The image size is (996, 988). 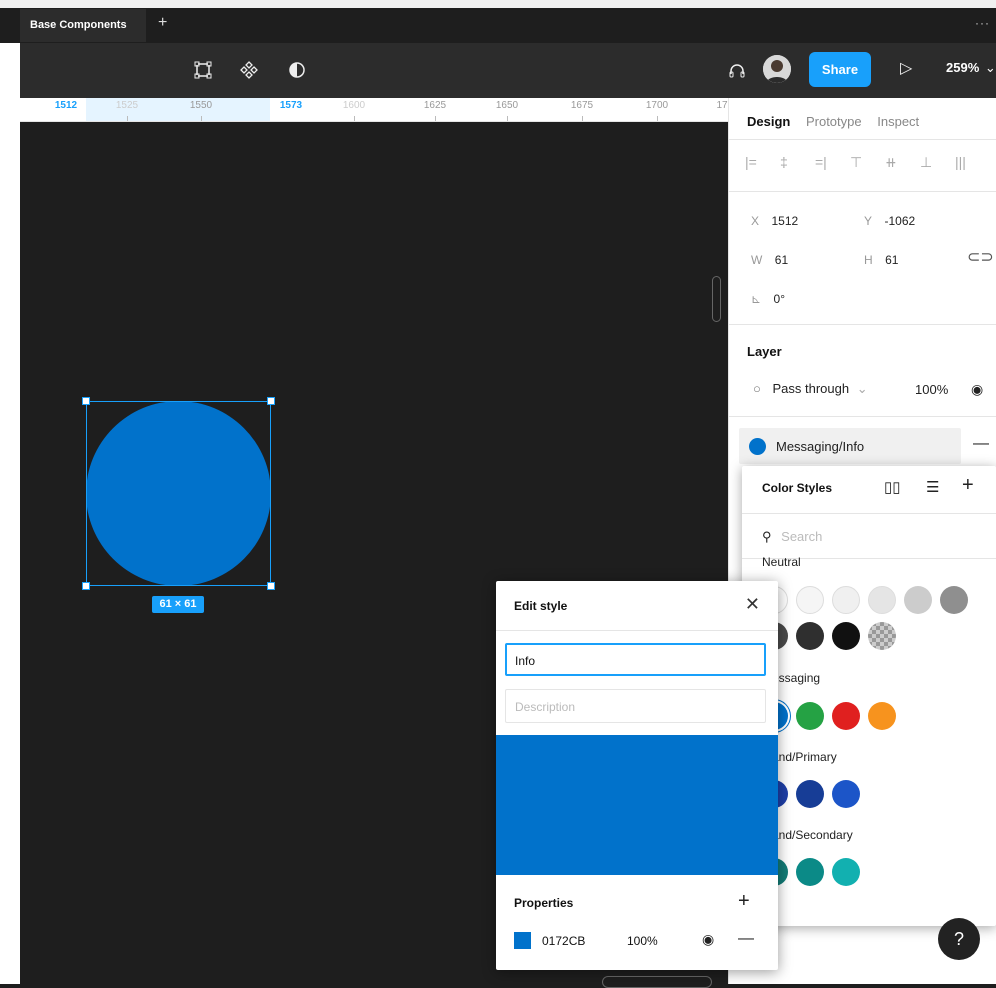 What do you see at coordinates (834, 121) in the screenshot?
I see `tab-prototype: Prototype` at bounding box center [834, 121].